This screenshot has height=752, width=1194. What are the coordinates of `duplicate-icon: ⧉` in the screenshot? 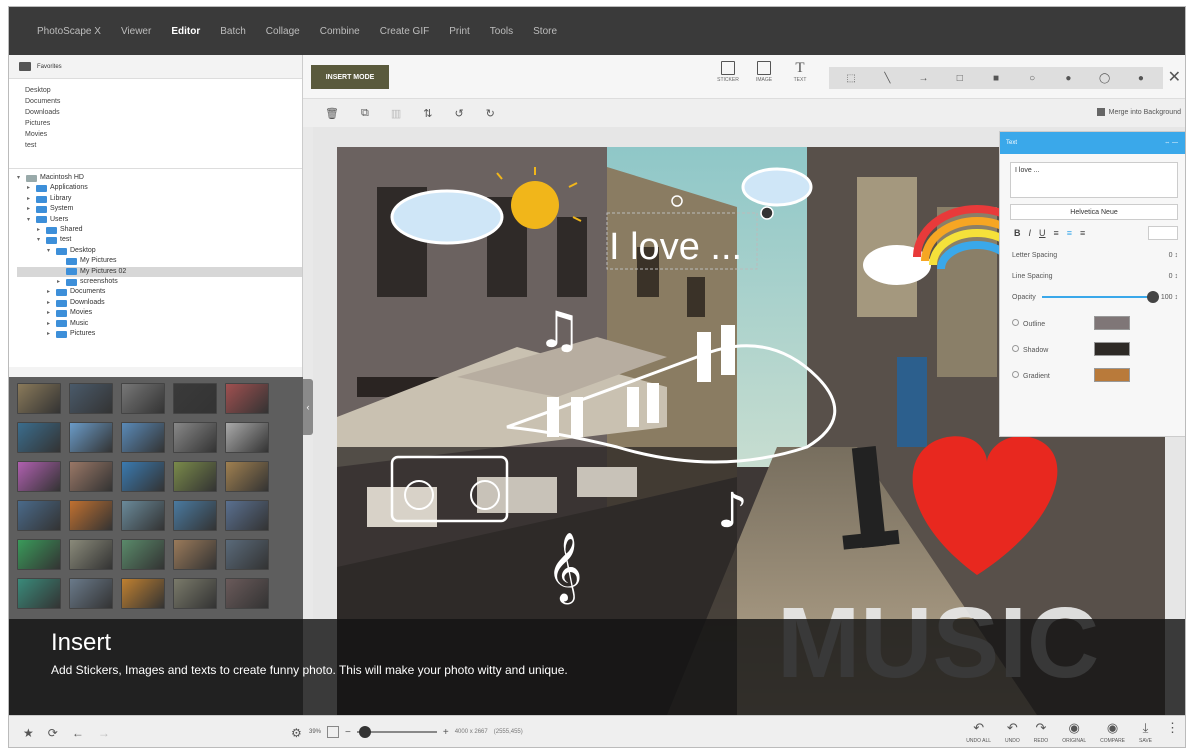 It's located at (365, 113).